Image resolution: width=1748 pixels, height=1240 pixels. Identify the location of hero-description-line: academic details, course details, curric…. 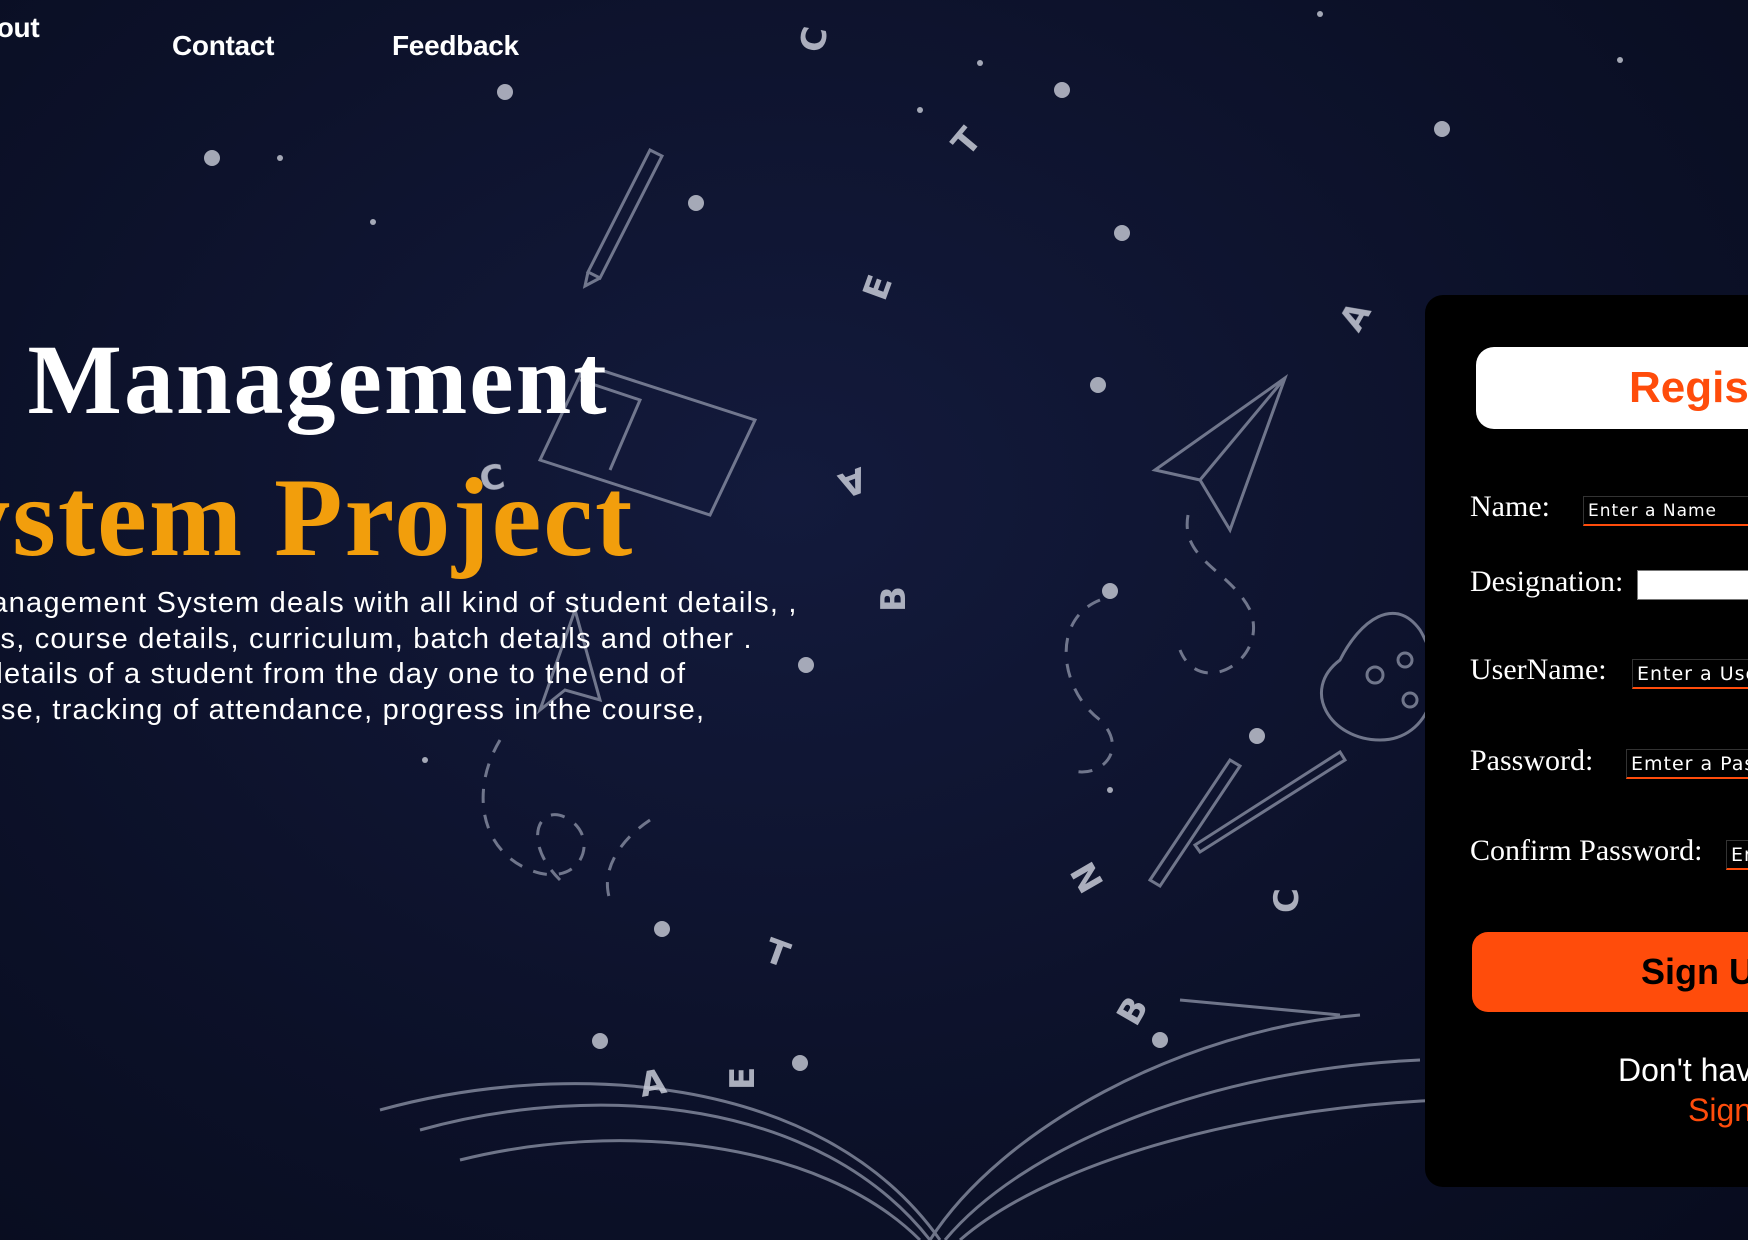
(376, 638).